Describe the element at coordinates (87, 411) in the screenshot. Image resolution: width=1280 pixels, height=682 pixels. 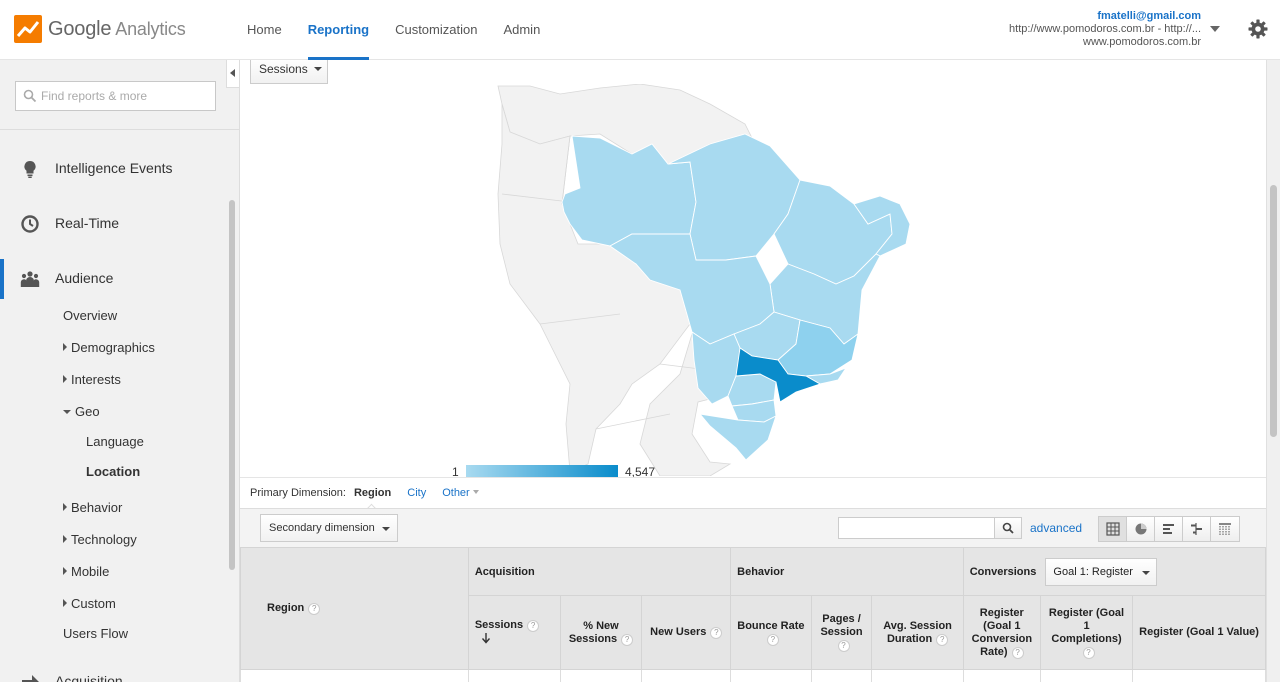
I see `sidebar-item-label: Geo` at that location.